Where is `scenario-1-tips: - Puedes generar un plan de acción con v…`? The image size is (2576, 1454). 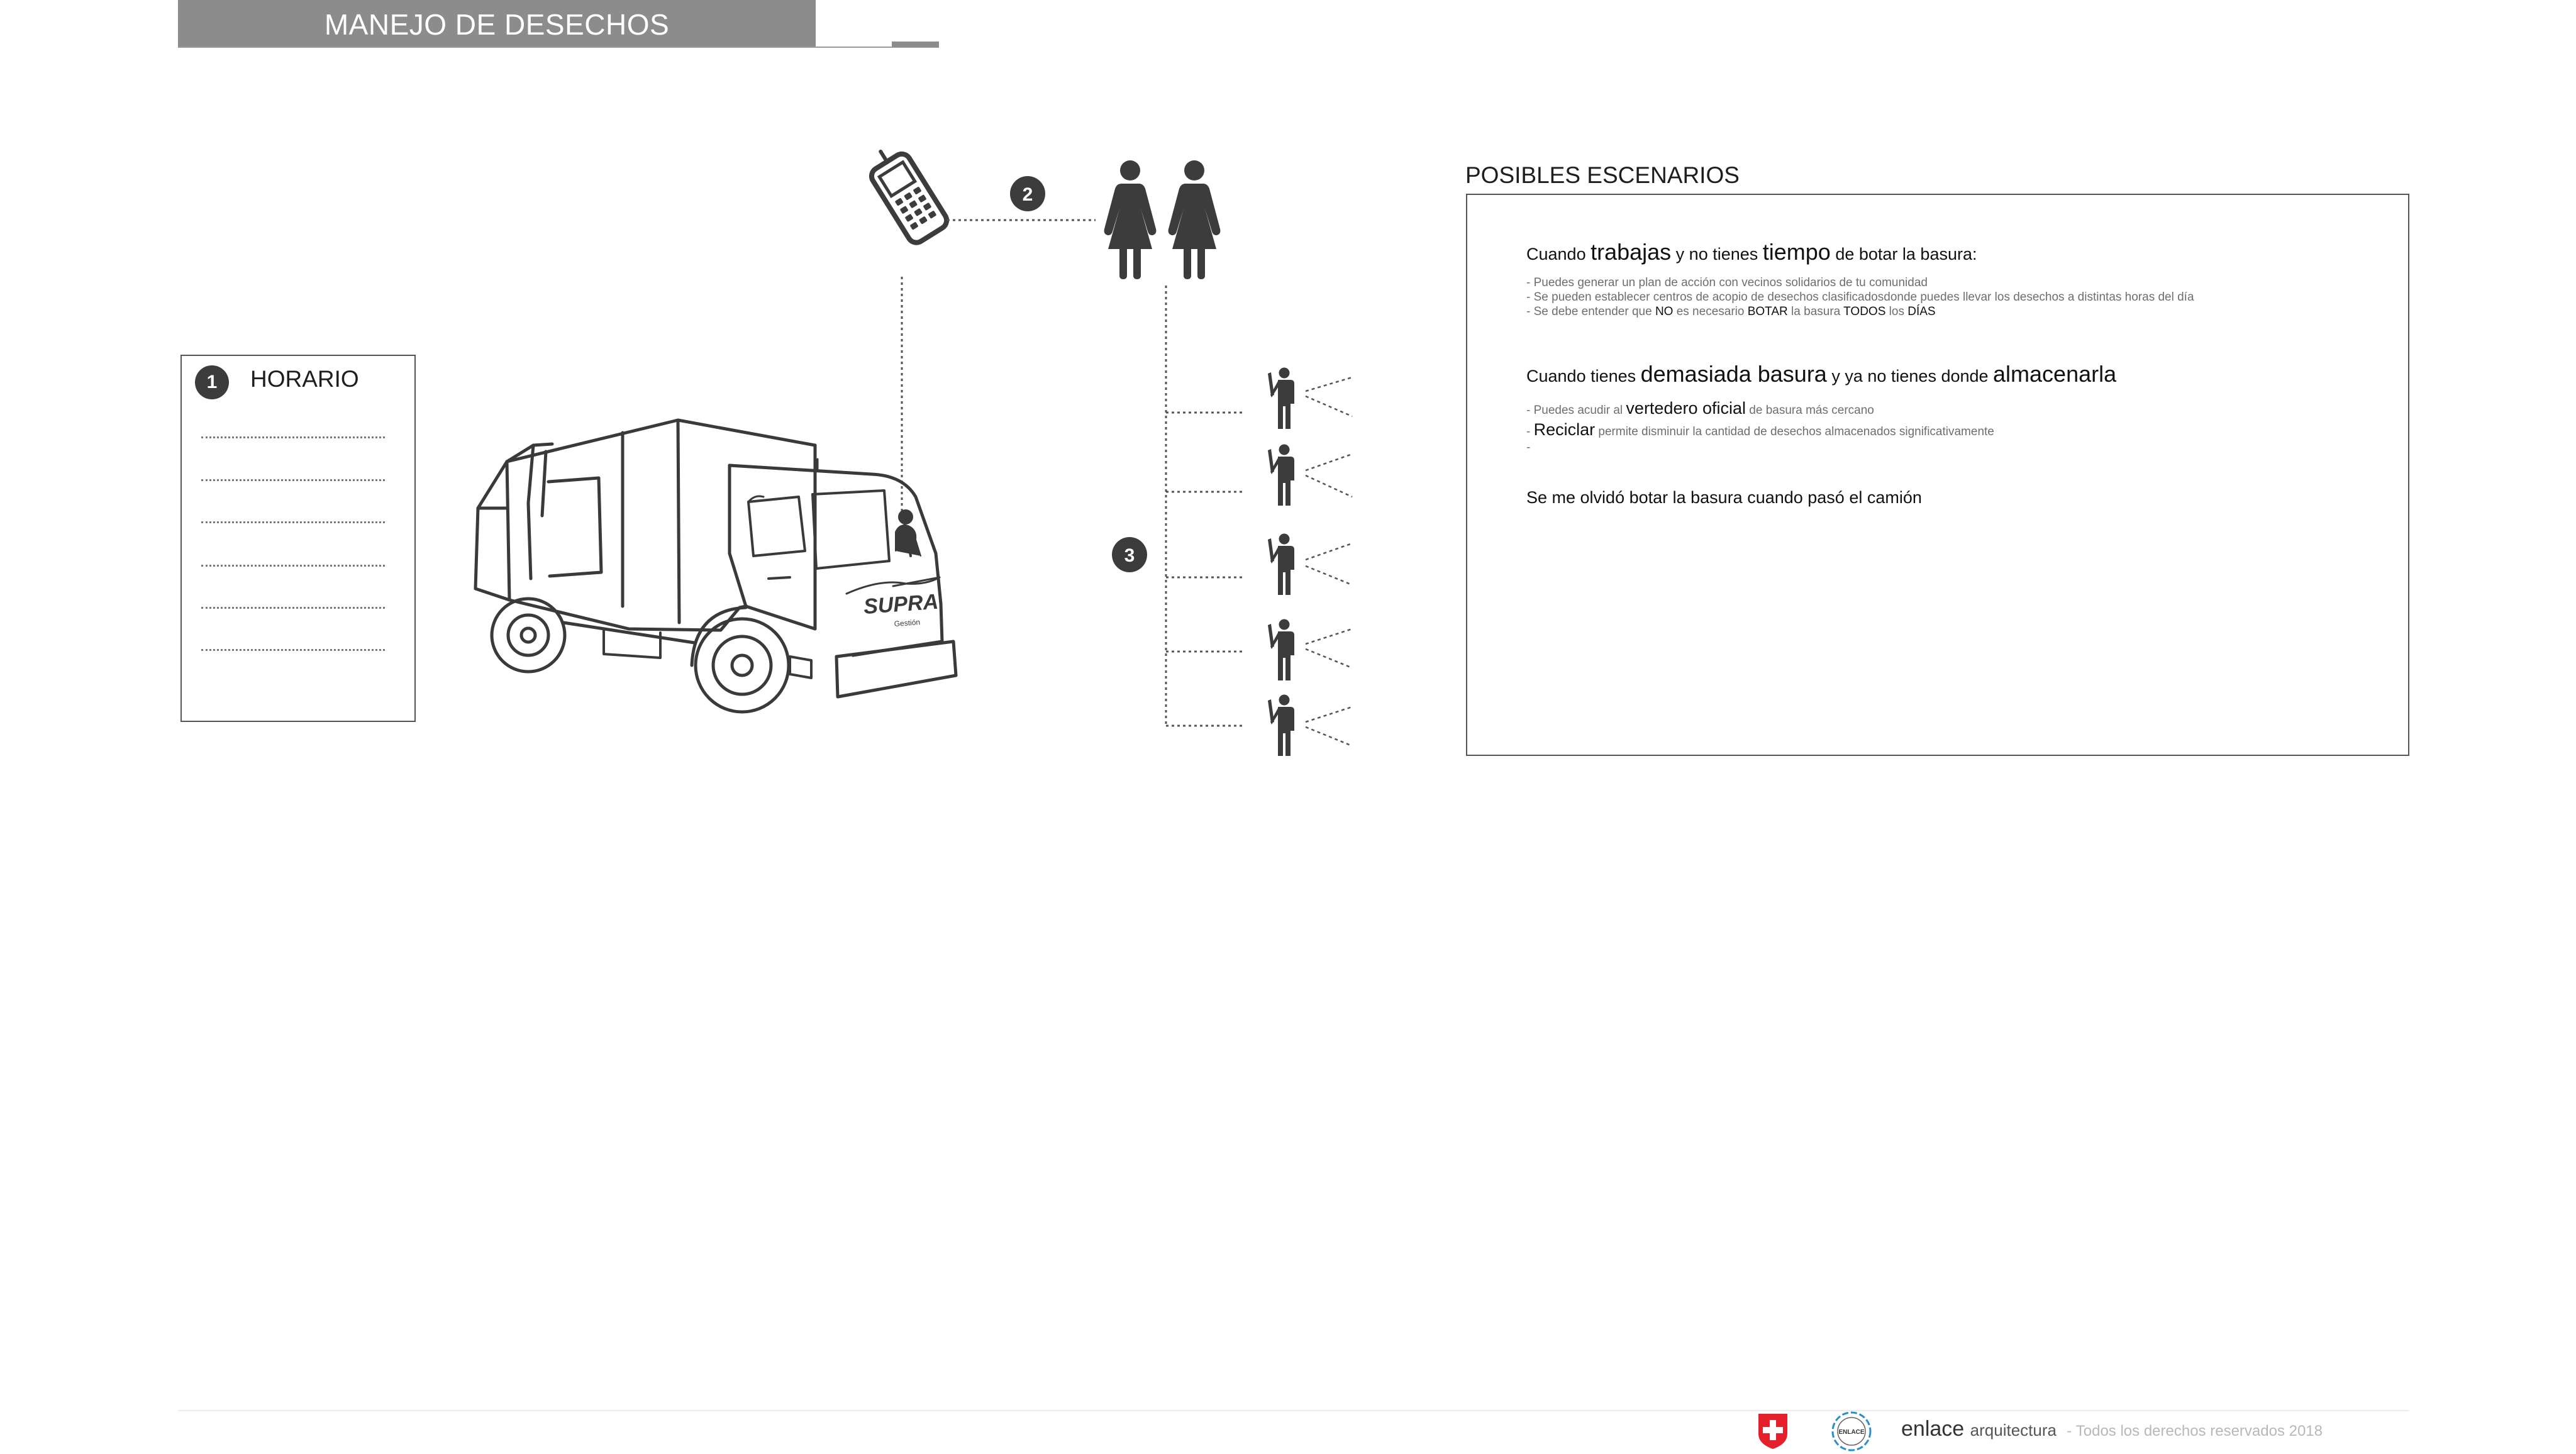 scenario-1-tips: - Puedes generar un plan de acción con v… is located at coordinates (1860, 297).